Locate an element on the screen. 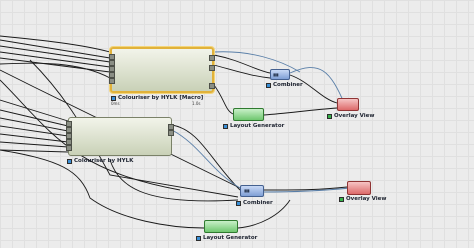 This screenshot has height=248, width=474. overlay-view-label-top: Overlay View is located at coordinates (351, 116).